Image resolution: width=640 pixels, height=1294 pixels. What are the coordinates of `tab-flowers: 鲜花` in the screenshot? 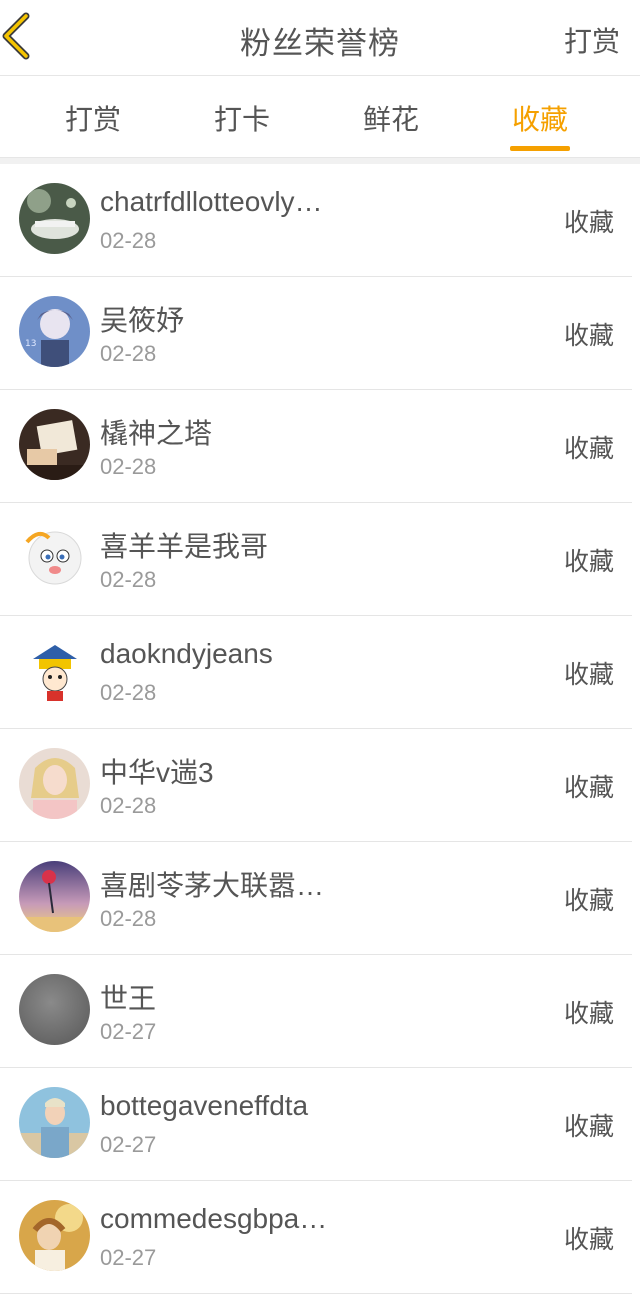 It's located at (391, 118).